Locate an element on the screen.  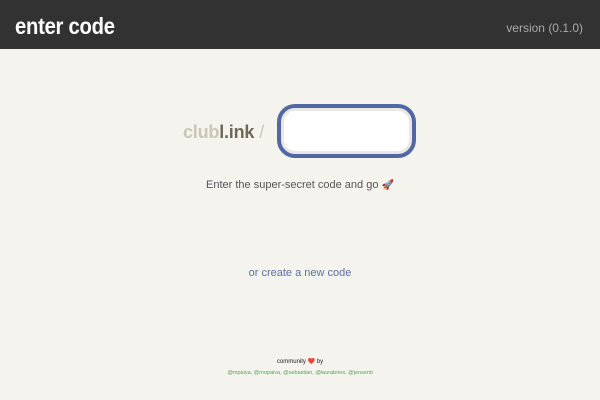
contributor-link: @jensenti is located at coordinates (360, 373).